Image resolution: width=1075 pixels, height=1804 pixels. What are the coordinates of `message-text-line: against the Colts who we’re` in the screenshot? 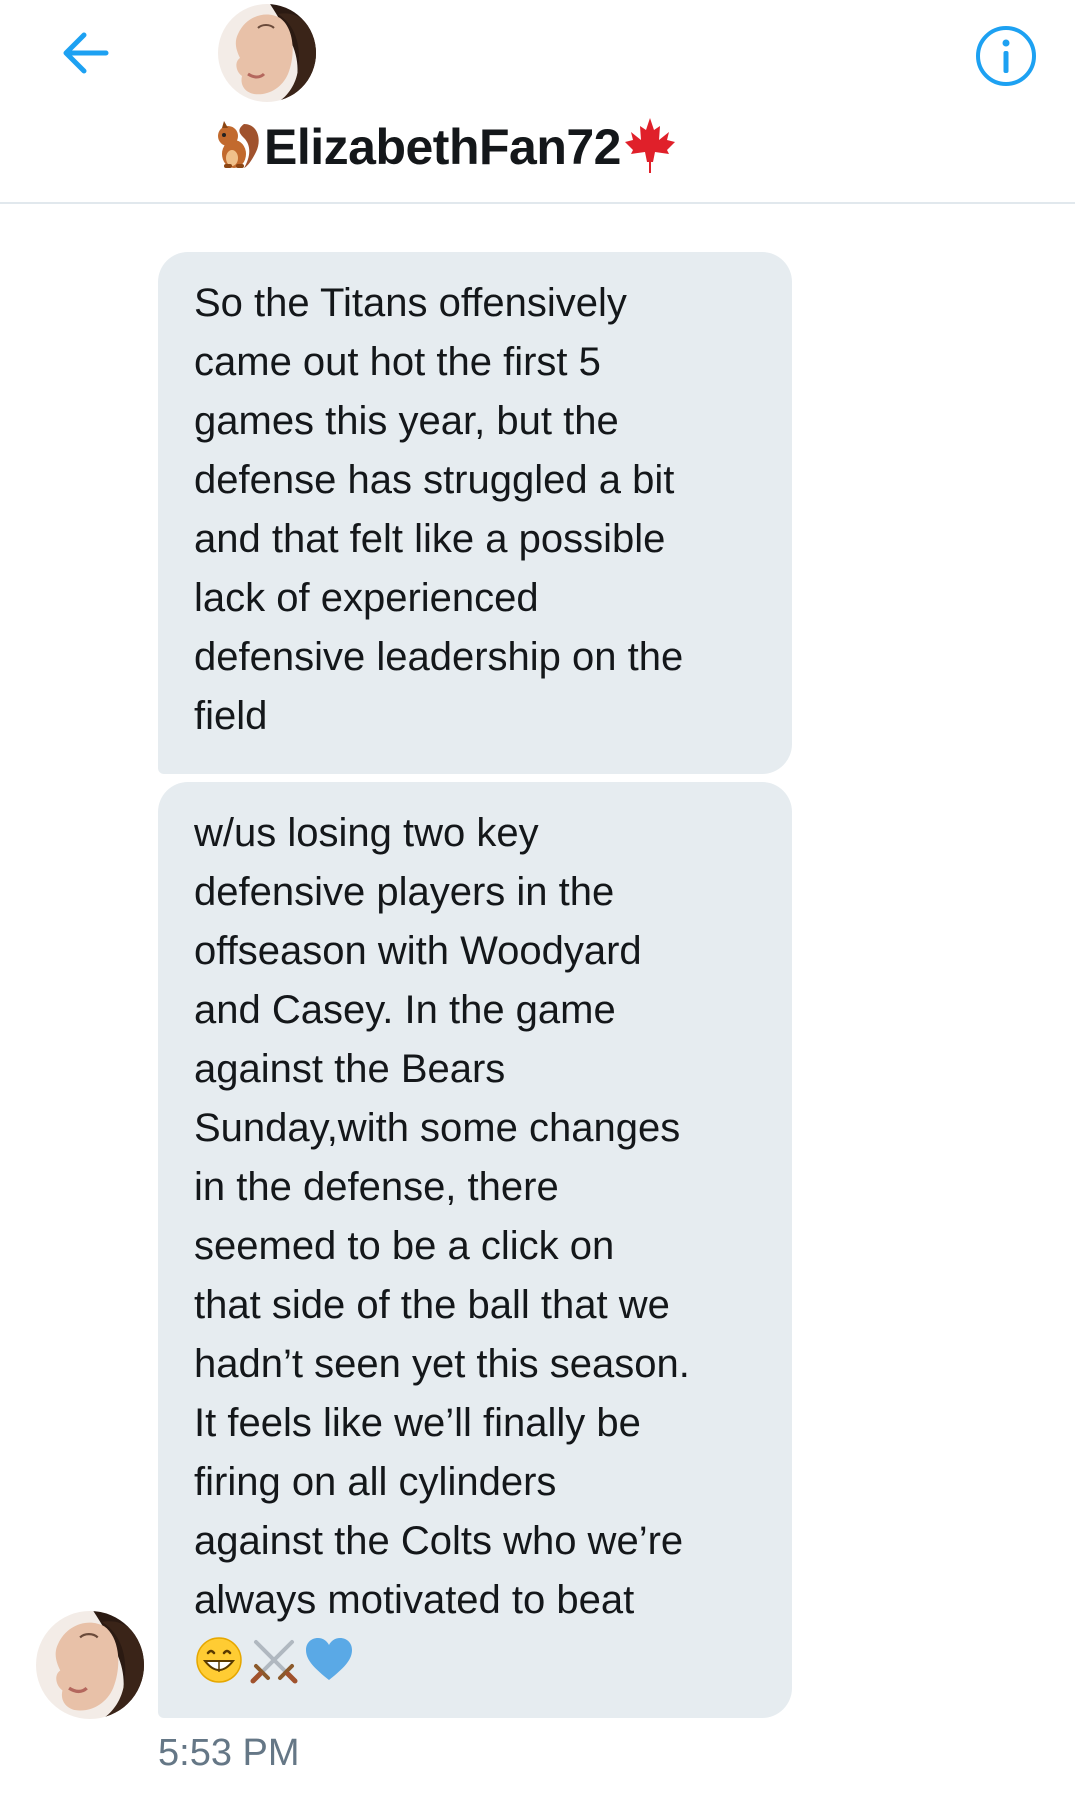 It's located at (439, 1541).